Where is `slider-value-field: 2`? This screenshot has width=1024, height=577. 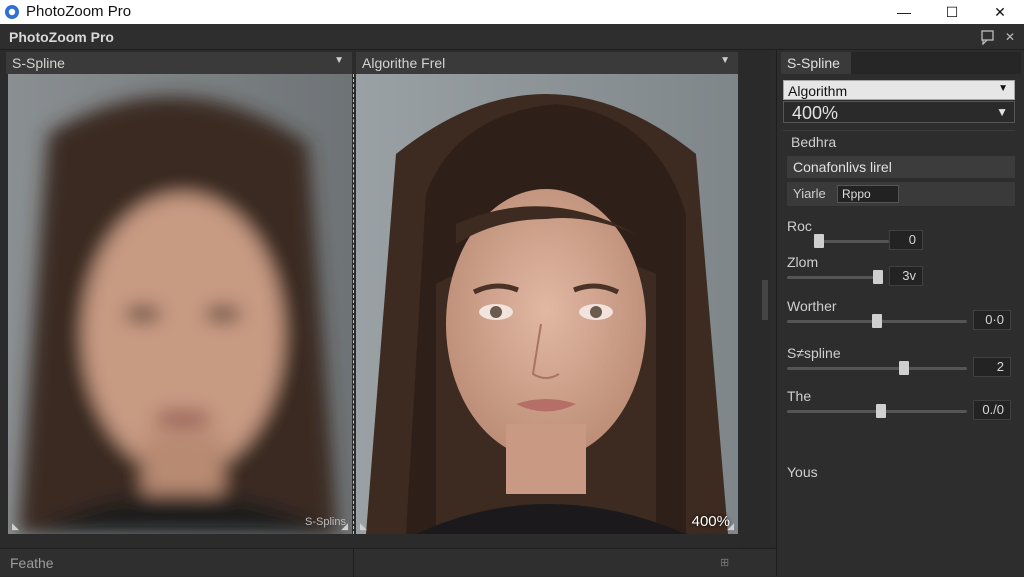 slider-value-field: 2 is located at coordinates (992, 367).